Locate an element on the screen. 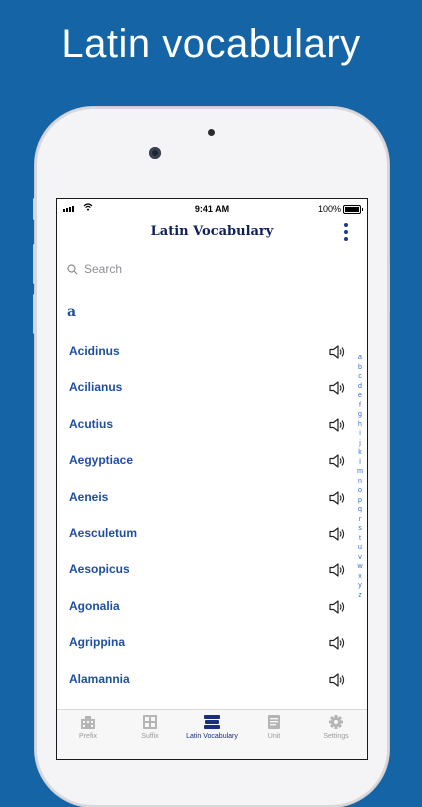 This screenshot has height=807, width=422. alphabet-letter: b is located at coordinates (360, 368).